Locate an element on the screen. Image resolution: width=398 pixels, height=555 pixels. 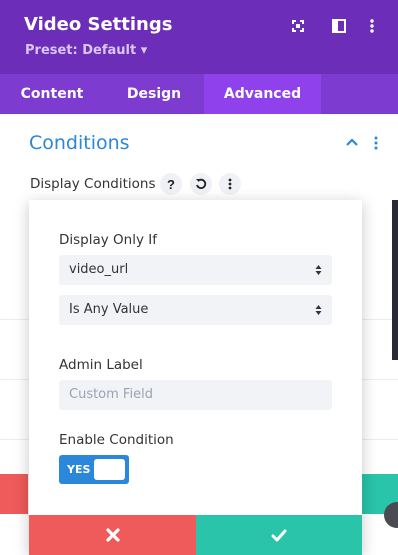
tab-advanced: Advanced is located at coordinates (262, 94).